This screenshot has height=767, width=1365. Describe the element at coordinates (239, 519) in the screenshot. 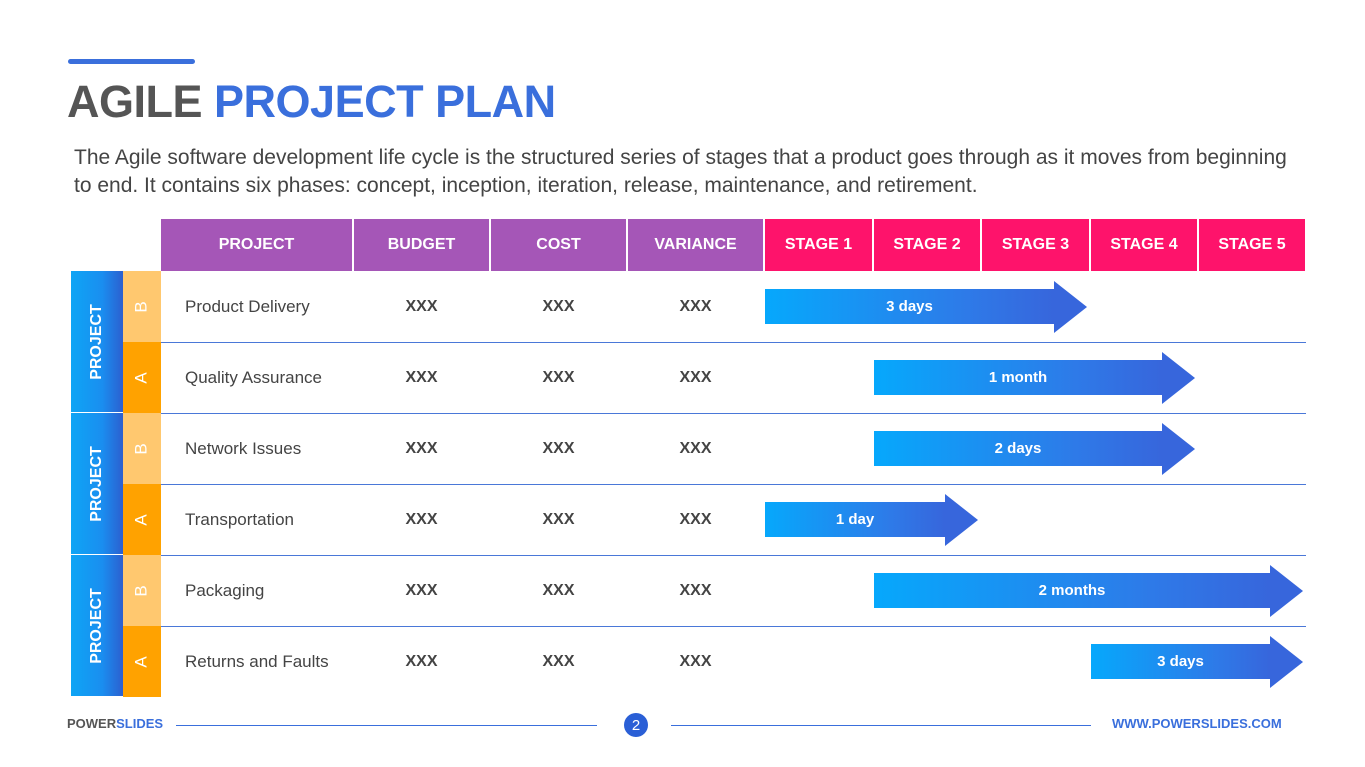

I see `row-project-name: Transportation` at that location.